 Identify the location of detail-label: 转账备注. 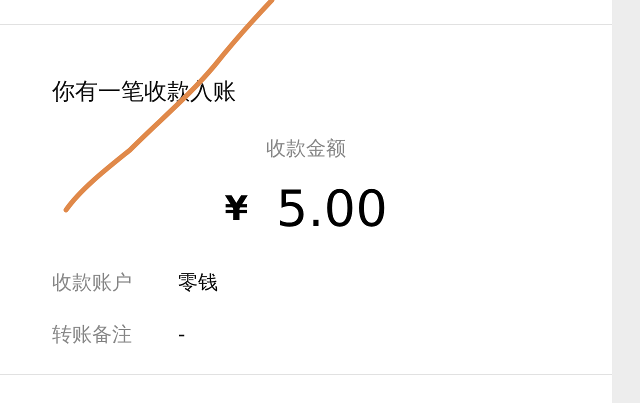
(92, 334).